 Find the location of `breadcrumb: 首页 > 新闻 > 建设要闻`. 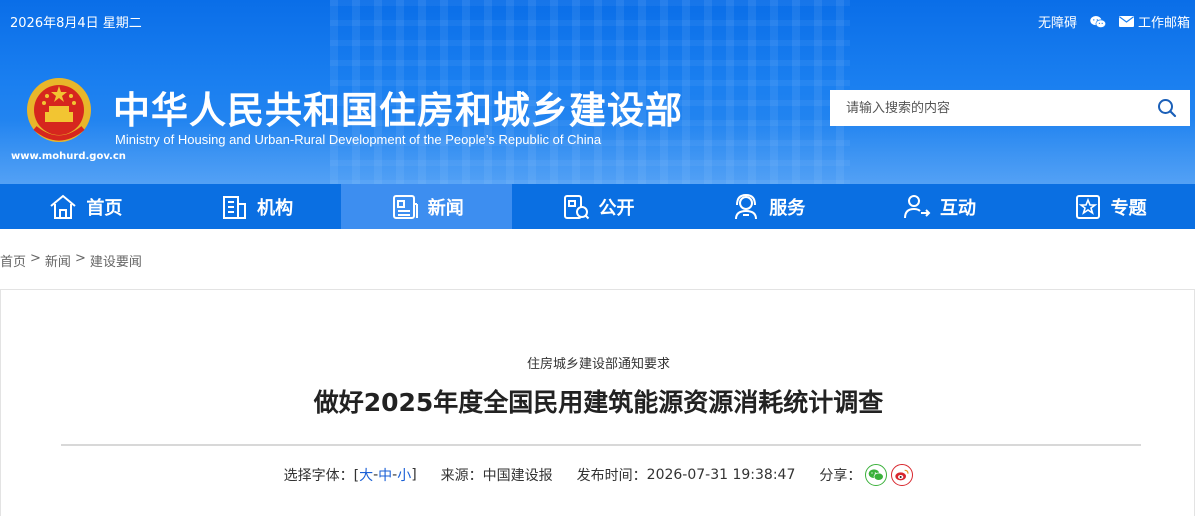

breadcrumb: 首页 > 新闻 > 建设要闻 is located at coordinates (71, 260).